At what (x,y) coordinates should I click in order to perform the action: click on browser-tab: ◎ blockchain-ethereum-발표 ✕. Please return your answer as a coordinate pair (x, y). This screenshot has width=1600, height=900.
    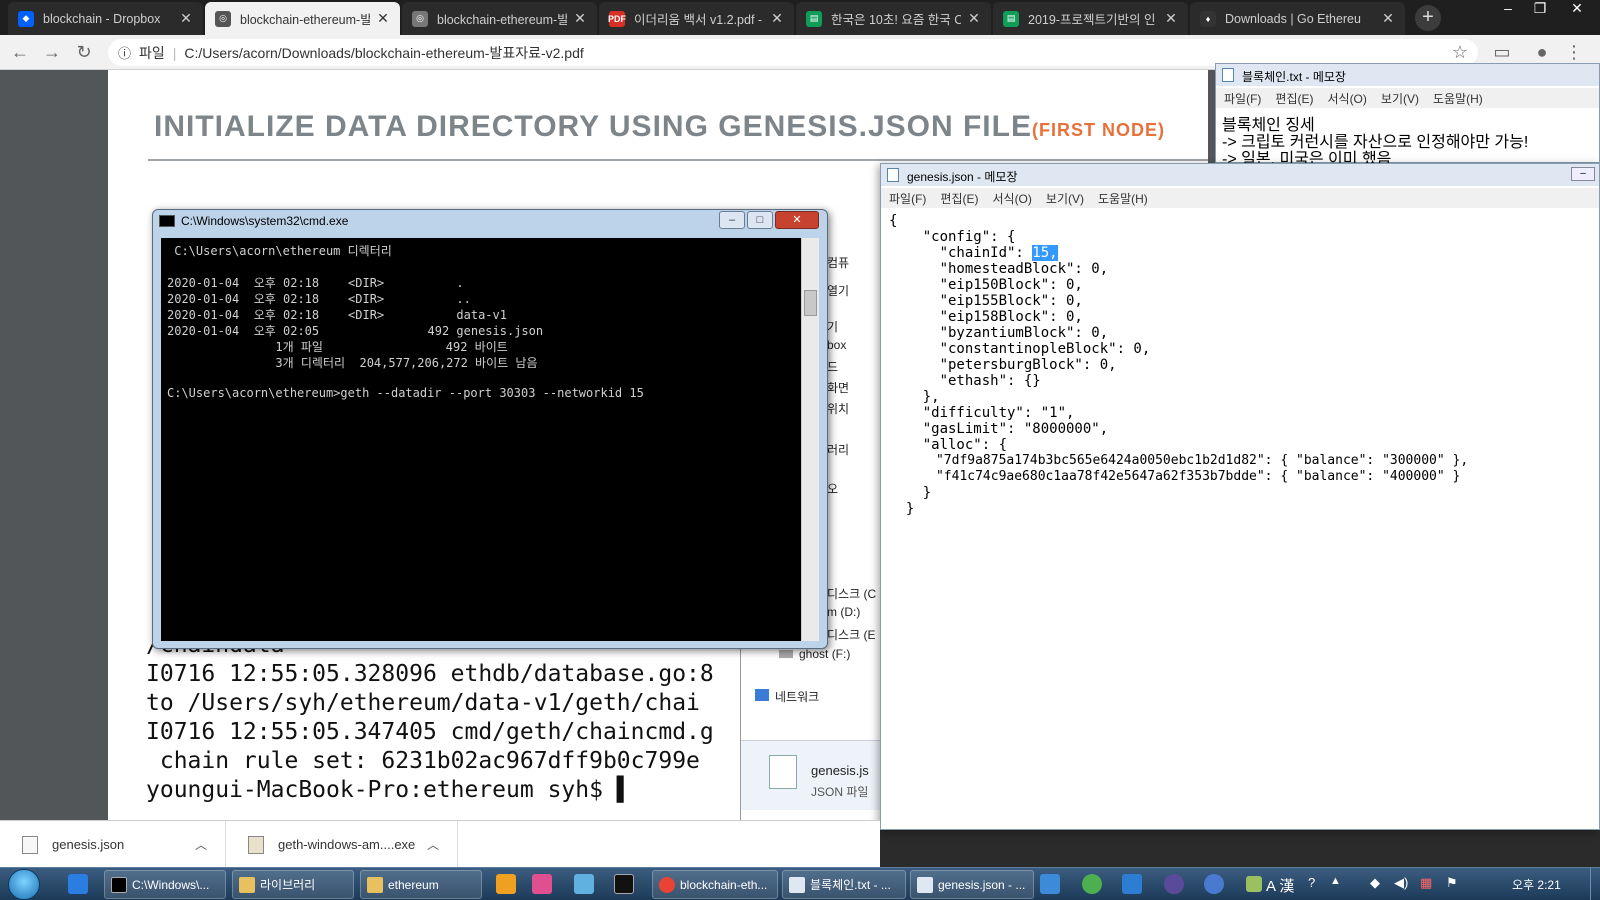
    Looking at the image, I should click on (499, 18).